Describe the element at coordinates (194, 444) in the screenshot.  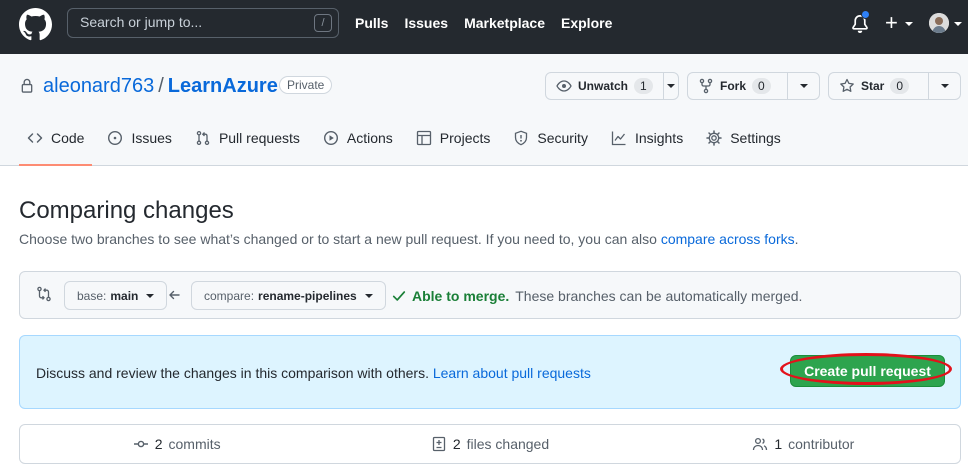
I see `commits-label: commits` at that location.